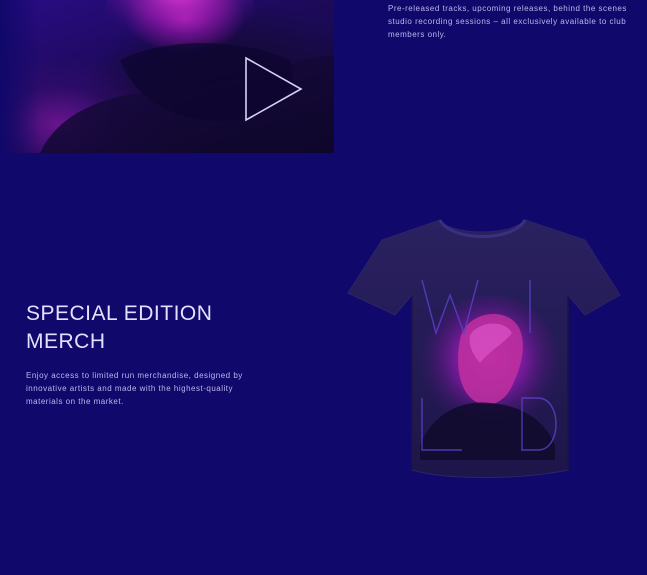 Image resolution: width=647 pixels, height=575 pixels. What do you see at coordinates (119, 313) in the screenshot?
I see `merch-title-line-1: SPECIAL EDITION` at bounding box center [119, 313].